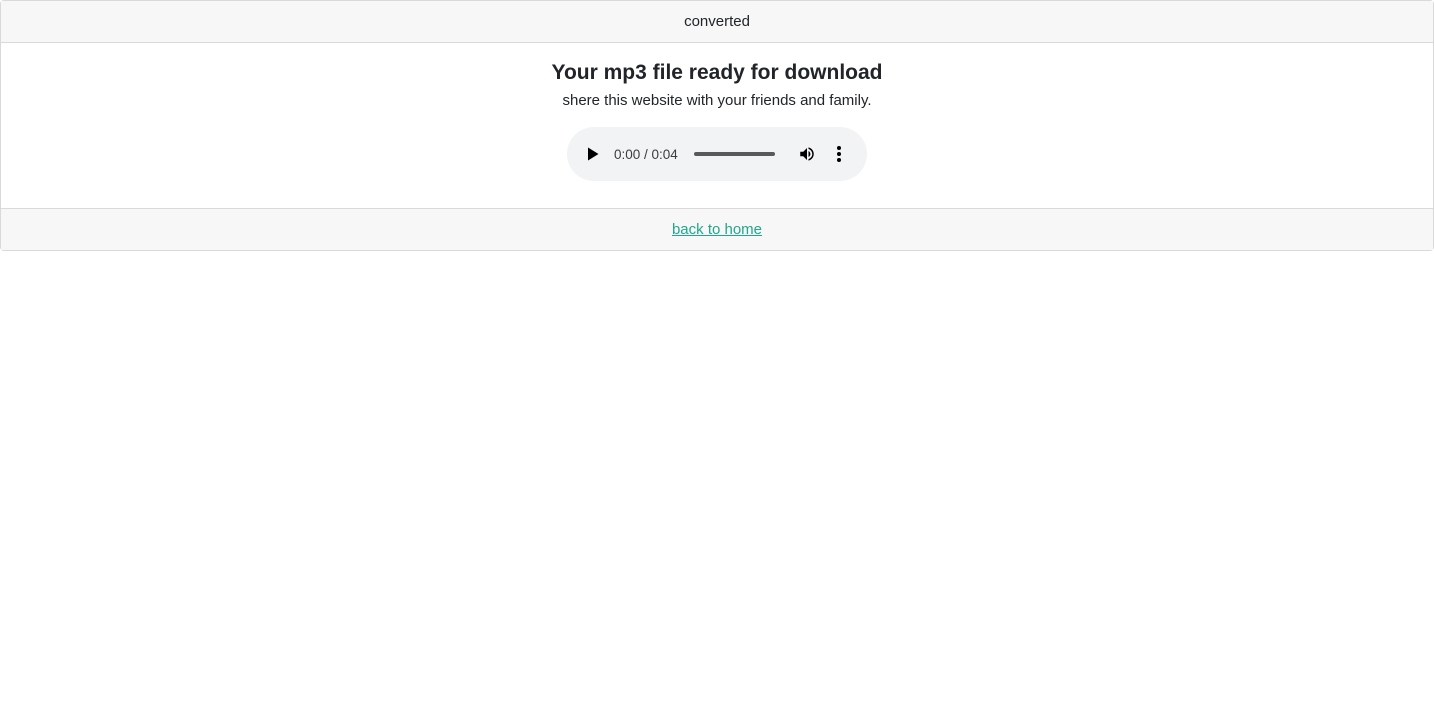  I want to click on volume-icon, so click(807, 154).